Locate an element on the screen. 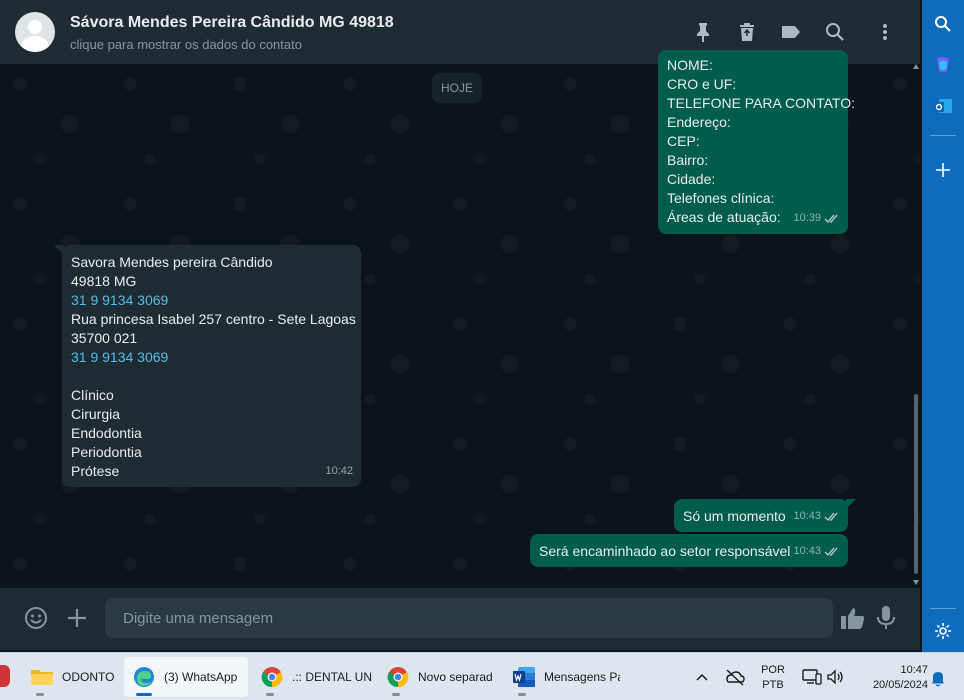 This screenshot has height=700, width=964. message-line: NOME: is located at coordinates (690, 65).